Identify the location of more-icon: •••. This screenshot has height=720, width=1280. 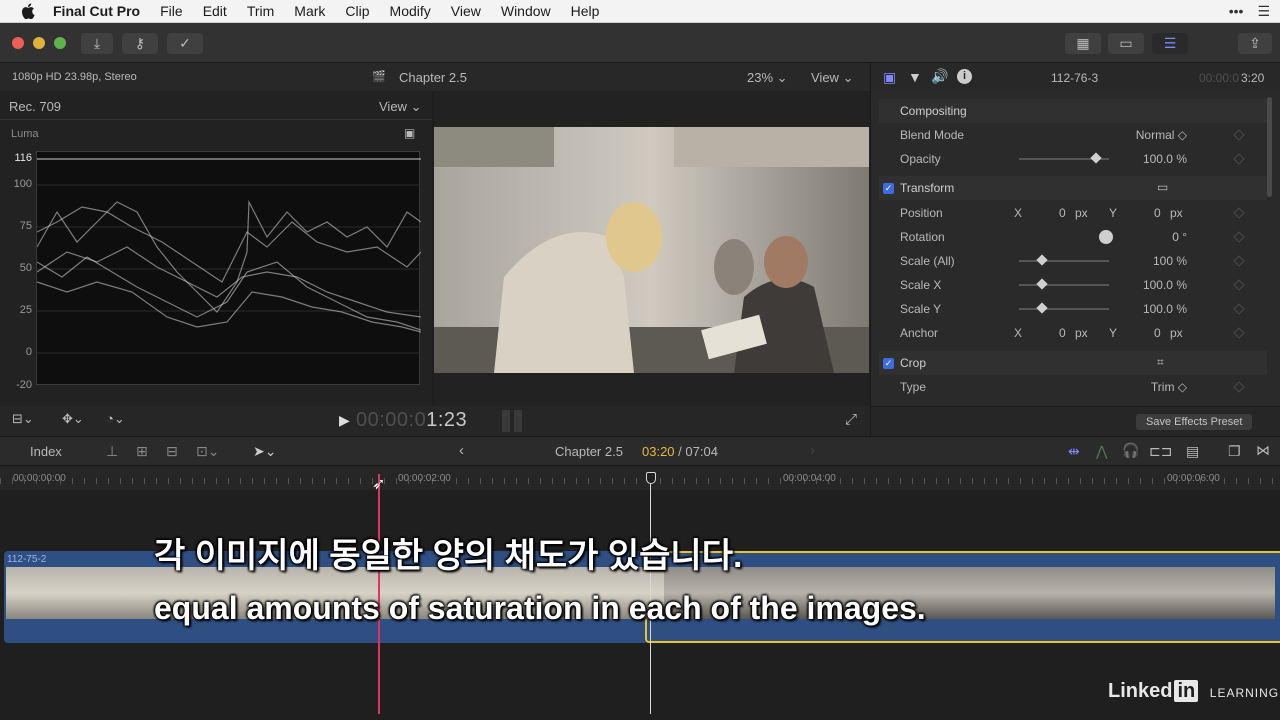
(1236, 11).